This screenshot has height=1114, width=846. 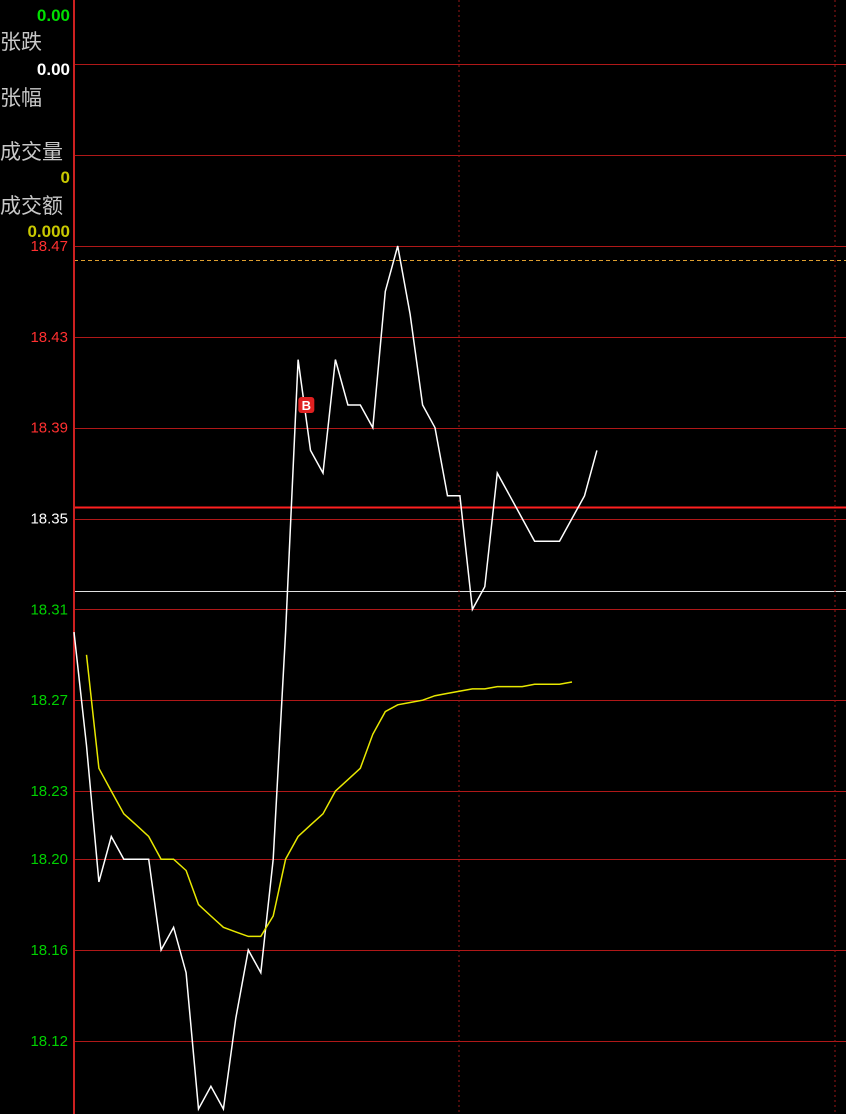 I want to click on y-tick-label: 18.39, so click(x=49, y=428).